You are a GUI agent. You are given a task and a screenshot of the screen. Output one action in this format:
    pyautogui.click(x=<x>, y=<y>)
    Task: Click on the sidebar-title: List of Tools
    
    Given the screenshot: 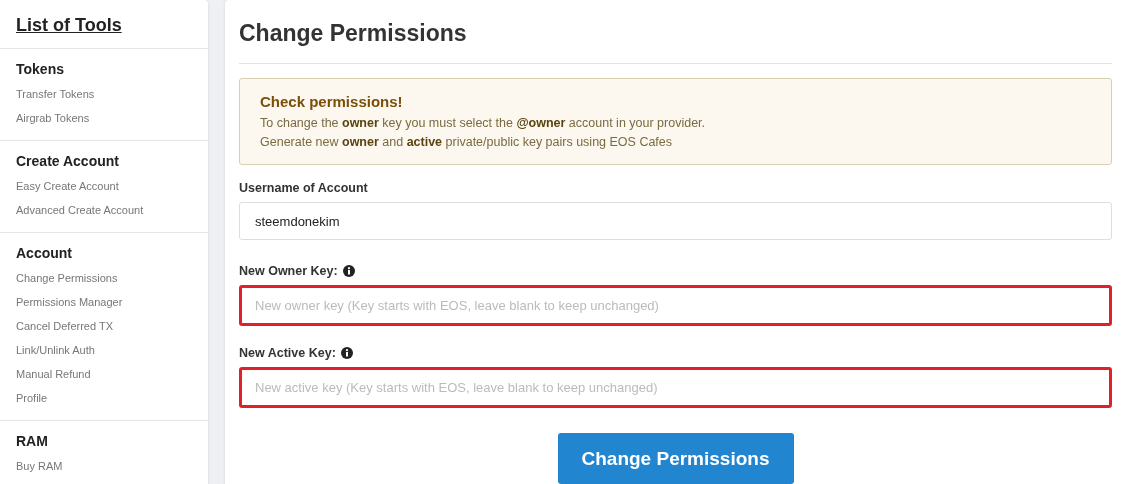 What is the action you would take?
    pyautogui.click(x=104, y=24)
    